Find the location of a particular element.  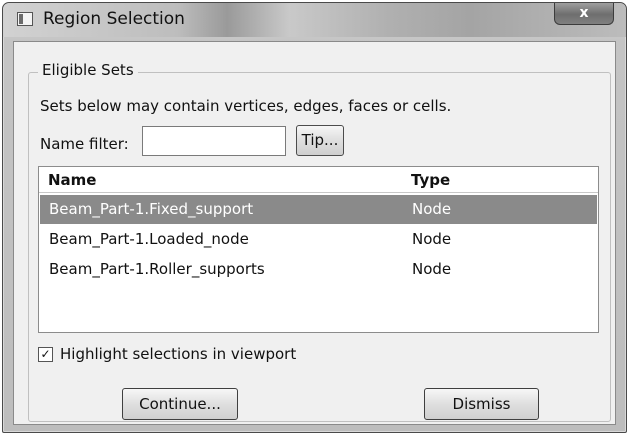

row-name: Beam_Part-1.Fixed_support is located at coordinates (151, 209).